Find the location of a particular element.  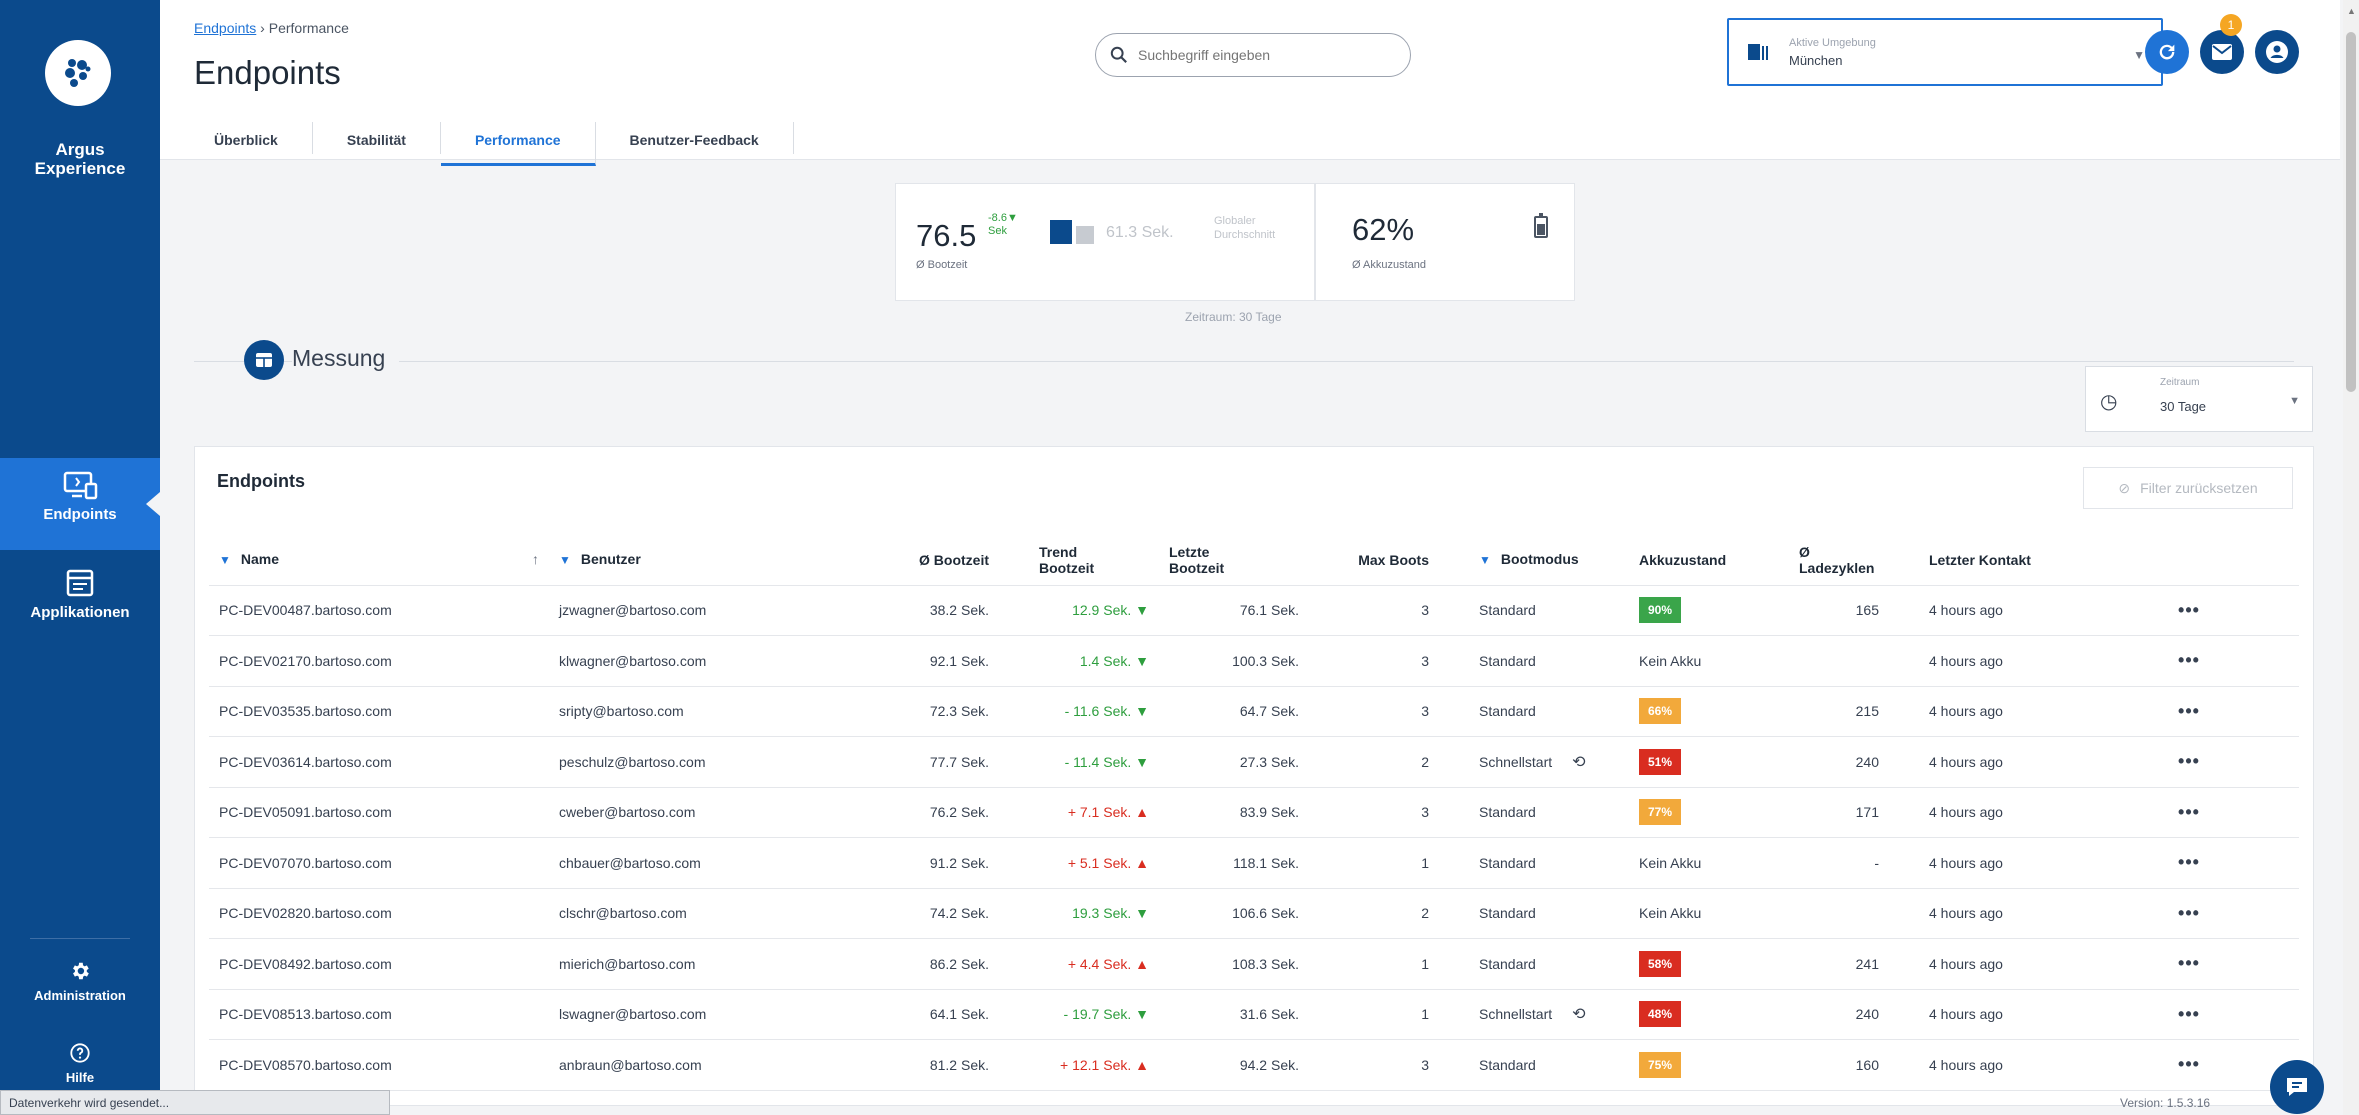

page-scrollbar: ▲ is located at coordinates (2351, 557).